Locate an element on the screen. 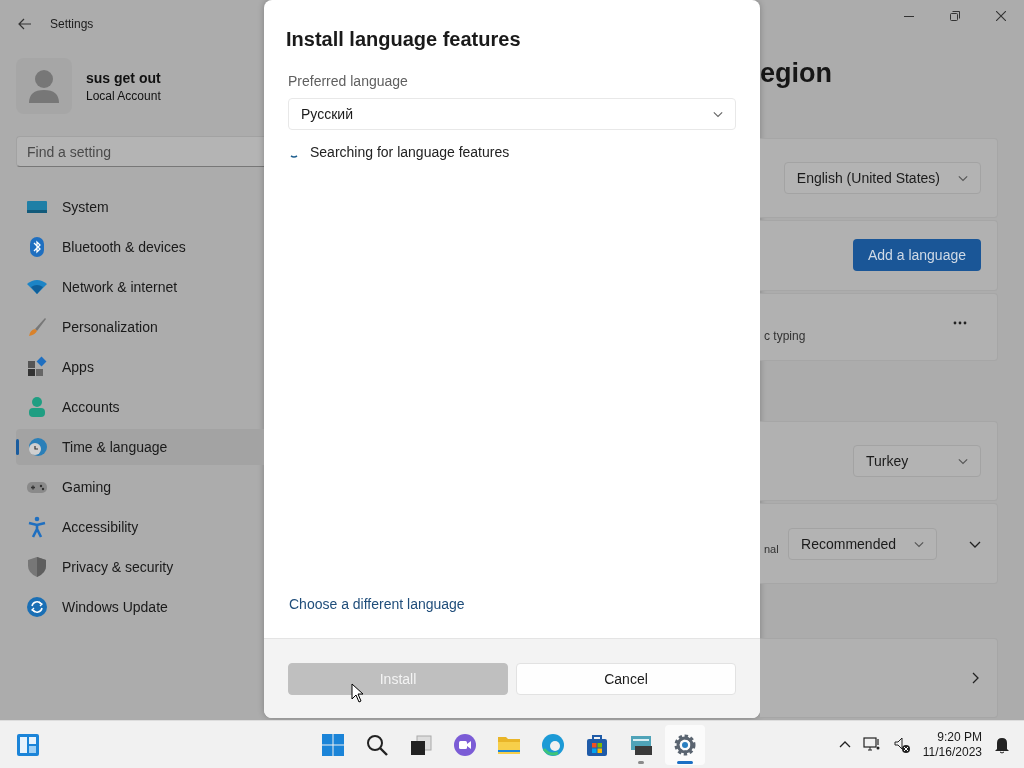  accessibility-icon is located at coordinates (37, 527).